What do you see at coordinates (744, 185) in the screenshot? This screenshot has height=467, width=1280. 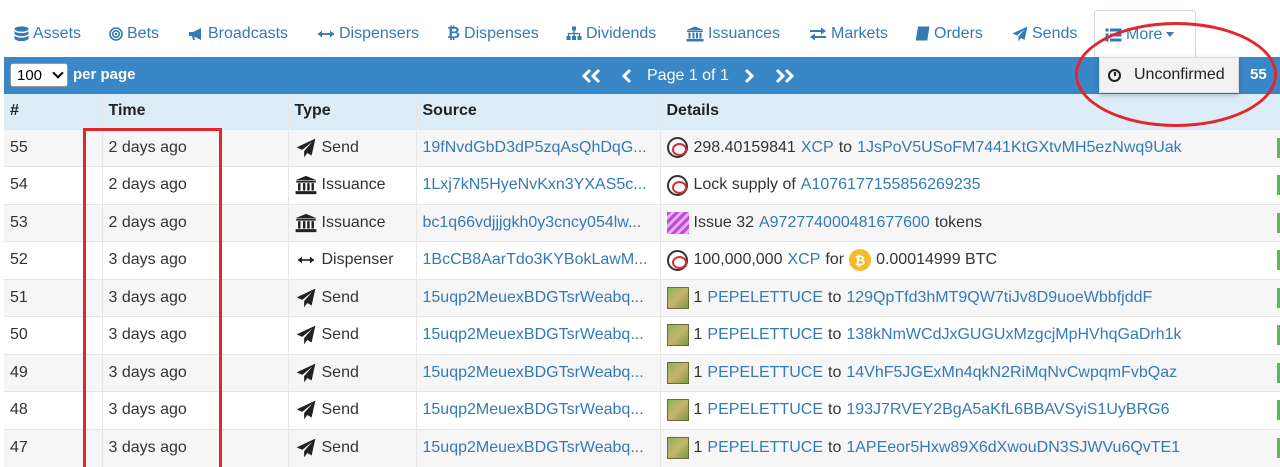 I see `detail-text: Lock supply of` at bounding box center [744, 185].